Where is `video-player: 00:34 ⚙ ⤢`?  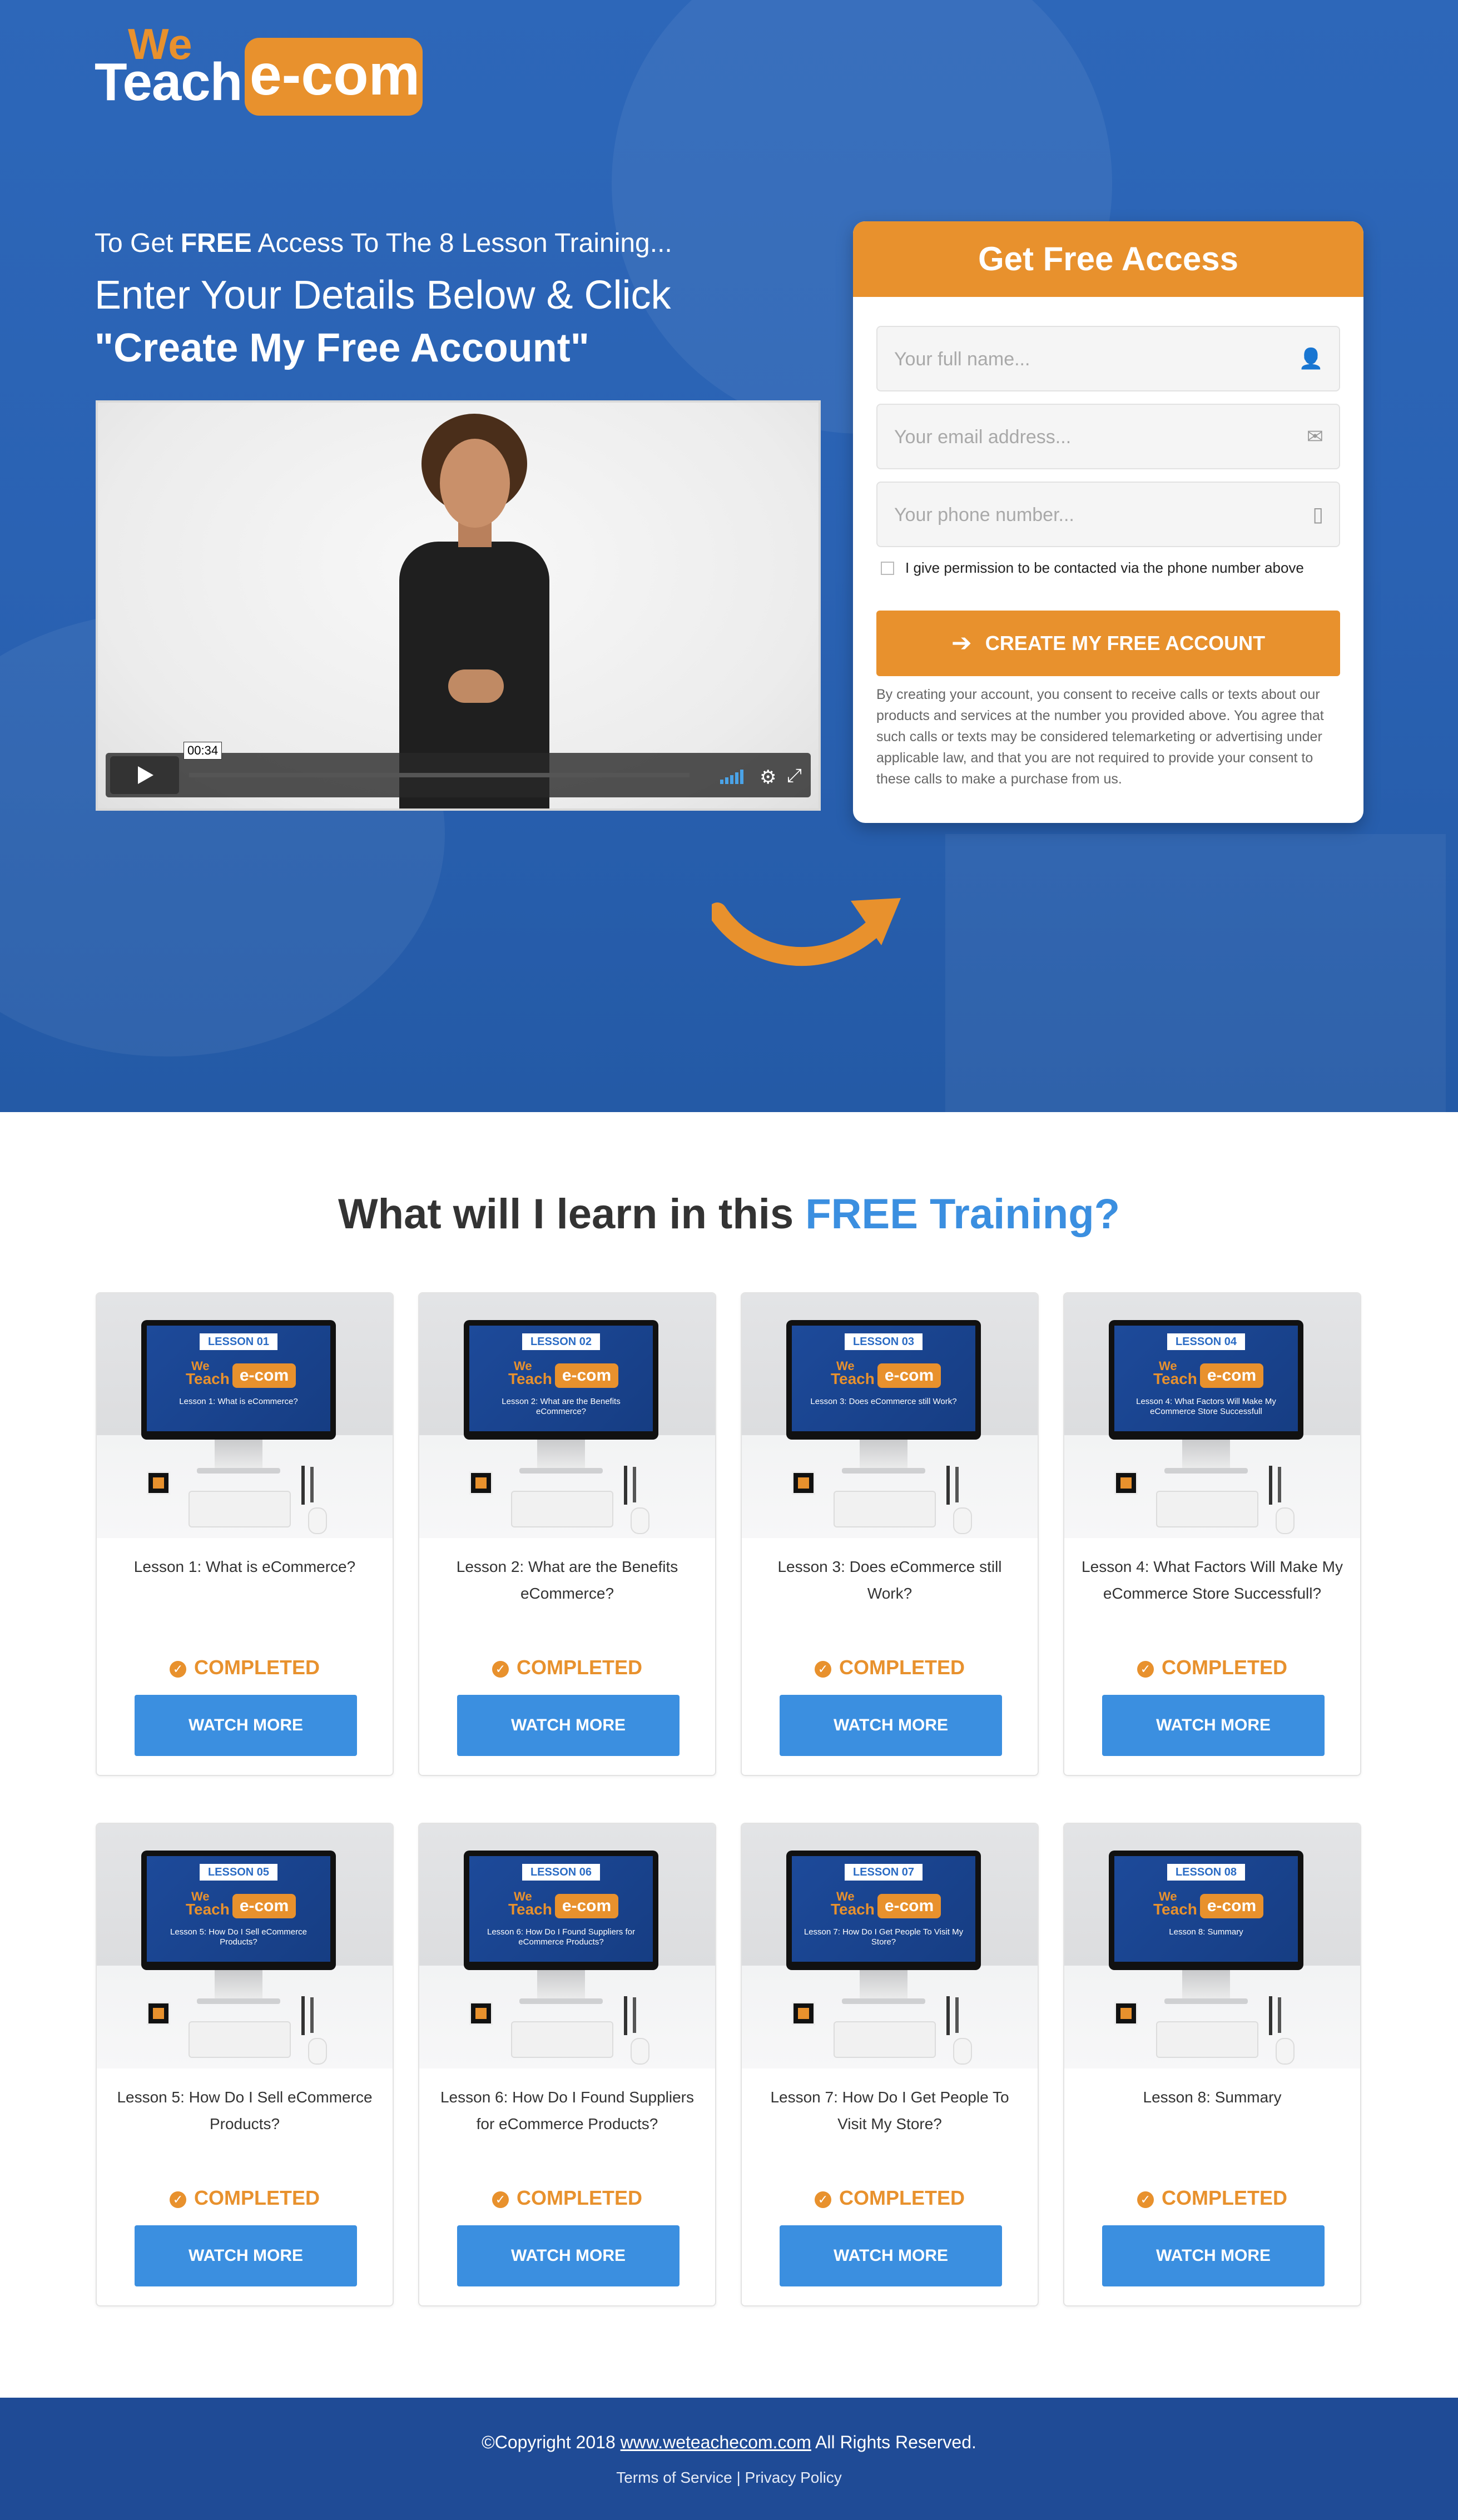 video-player: 00:34 ⚙ ⤢ is located at coordinates (458, 605).